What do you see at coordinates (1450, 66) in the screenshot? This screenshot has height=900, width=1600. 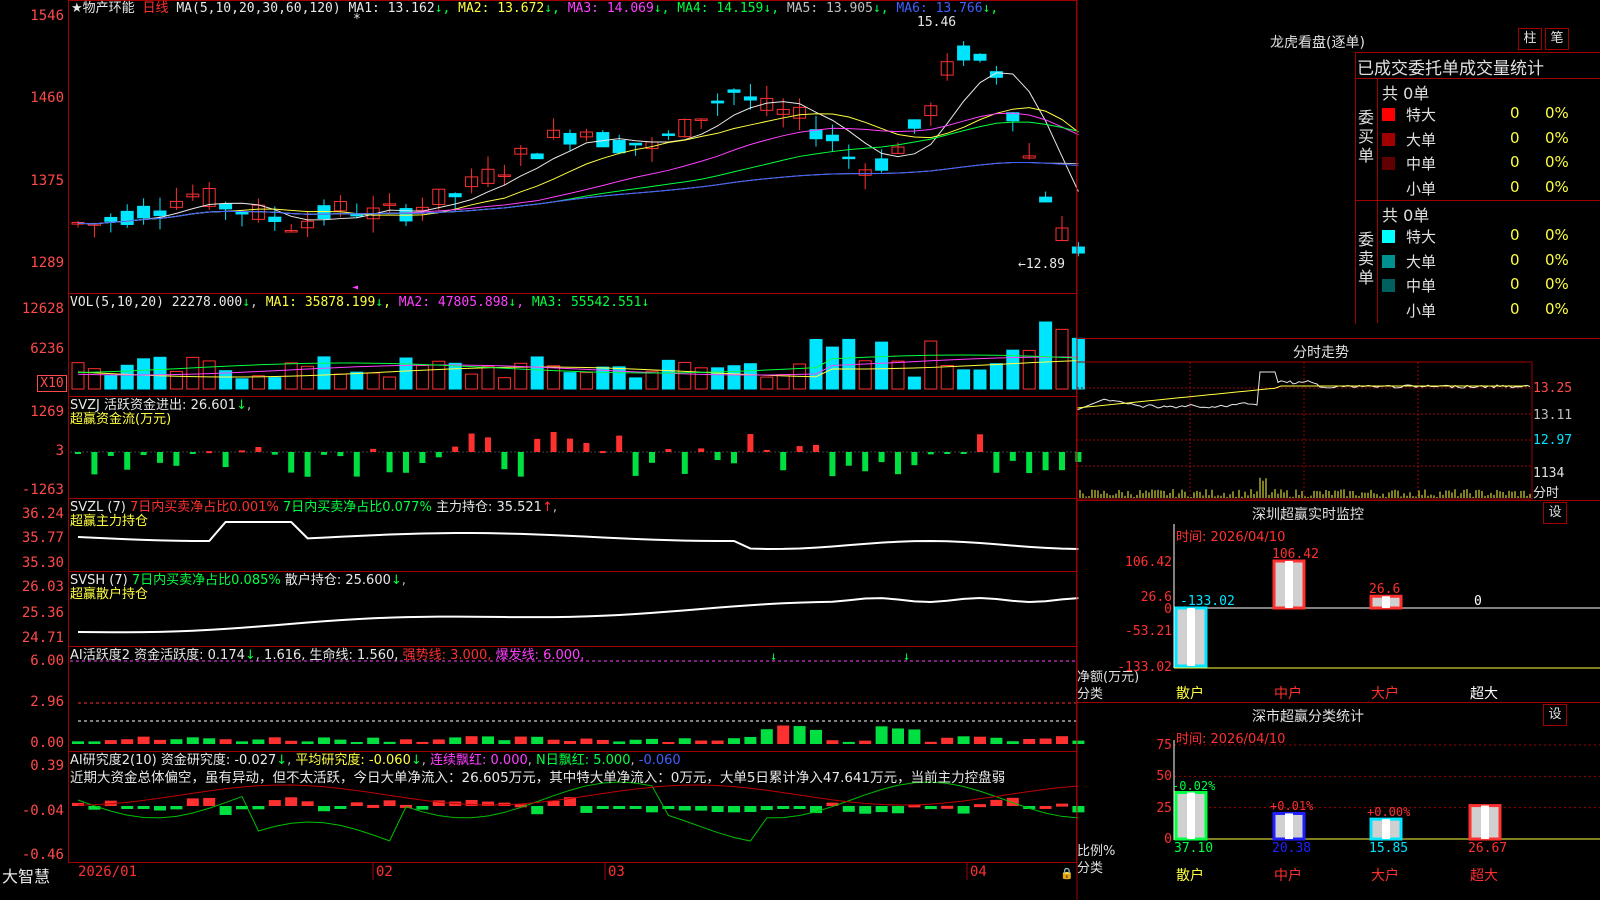 I see `stats-tab-label: 已成交委托单成交量统计` at bounding box center [1450, 66].